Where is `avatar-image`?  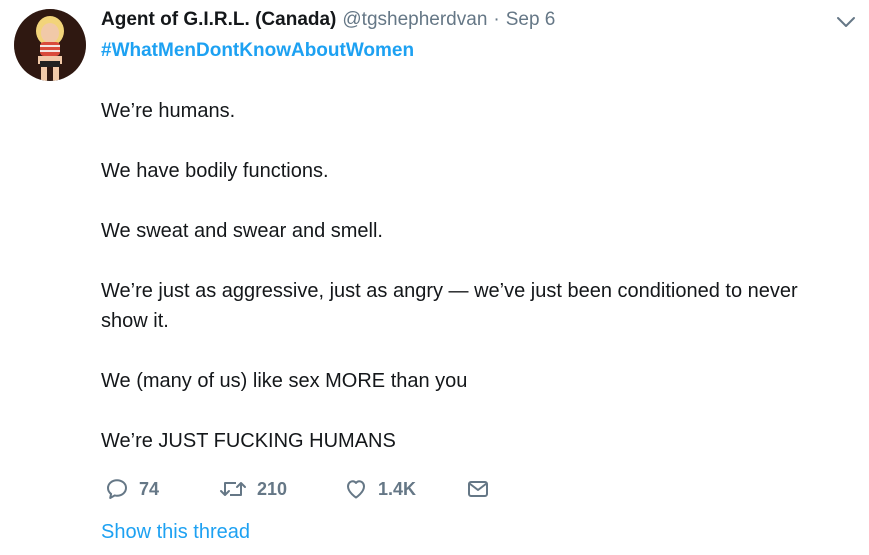 avatar-image is located at coordinates (50, 45).